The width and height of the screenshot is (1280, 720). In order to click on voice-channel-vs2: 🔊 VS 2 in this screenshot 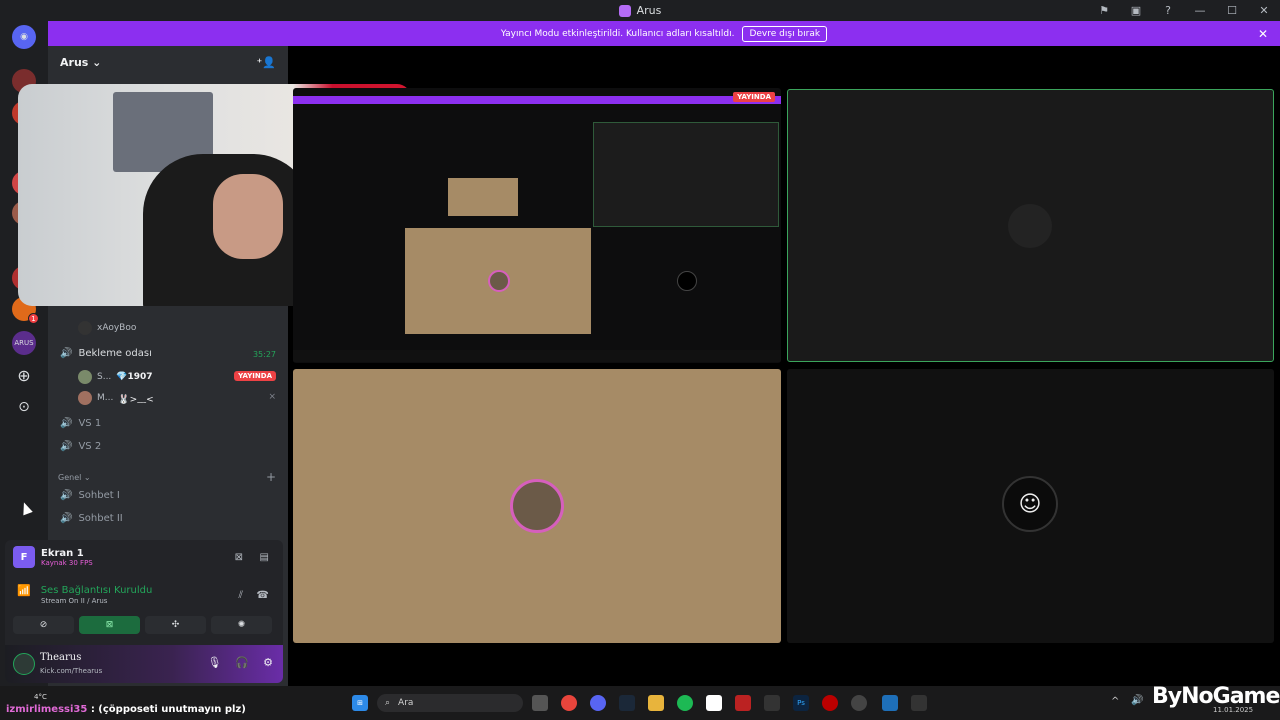, I will do `click(80, 446)`.